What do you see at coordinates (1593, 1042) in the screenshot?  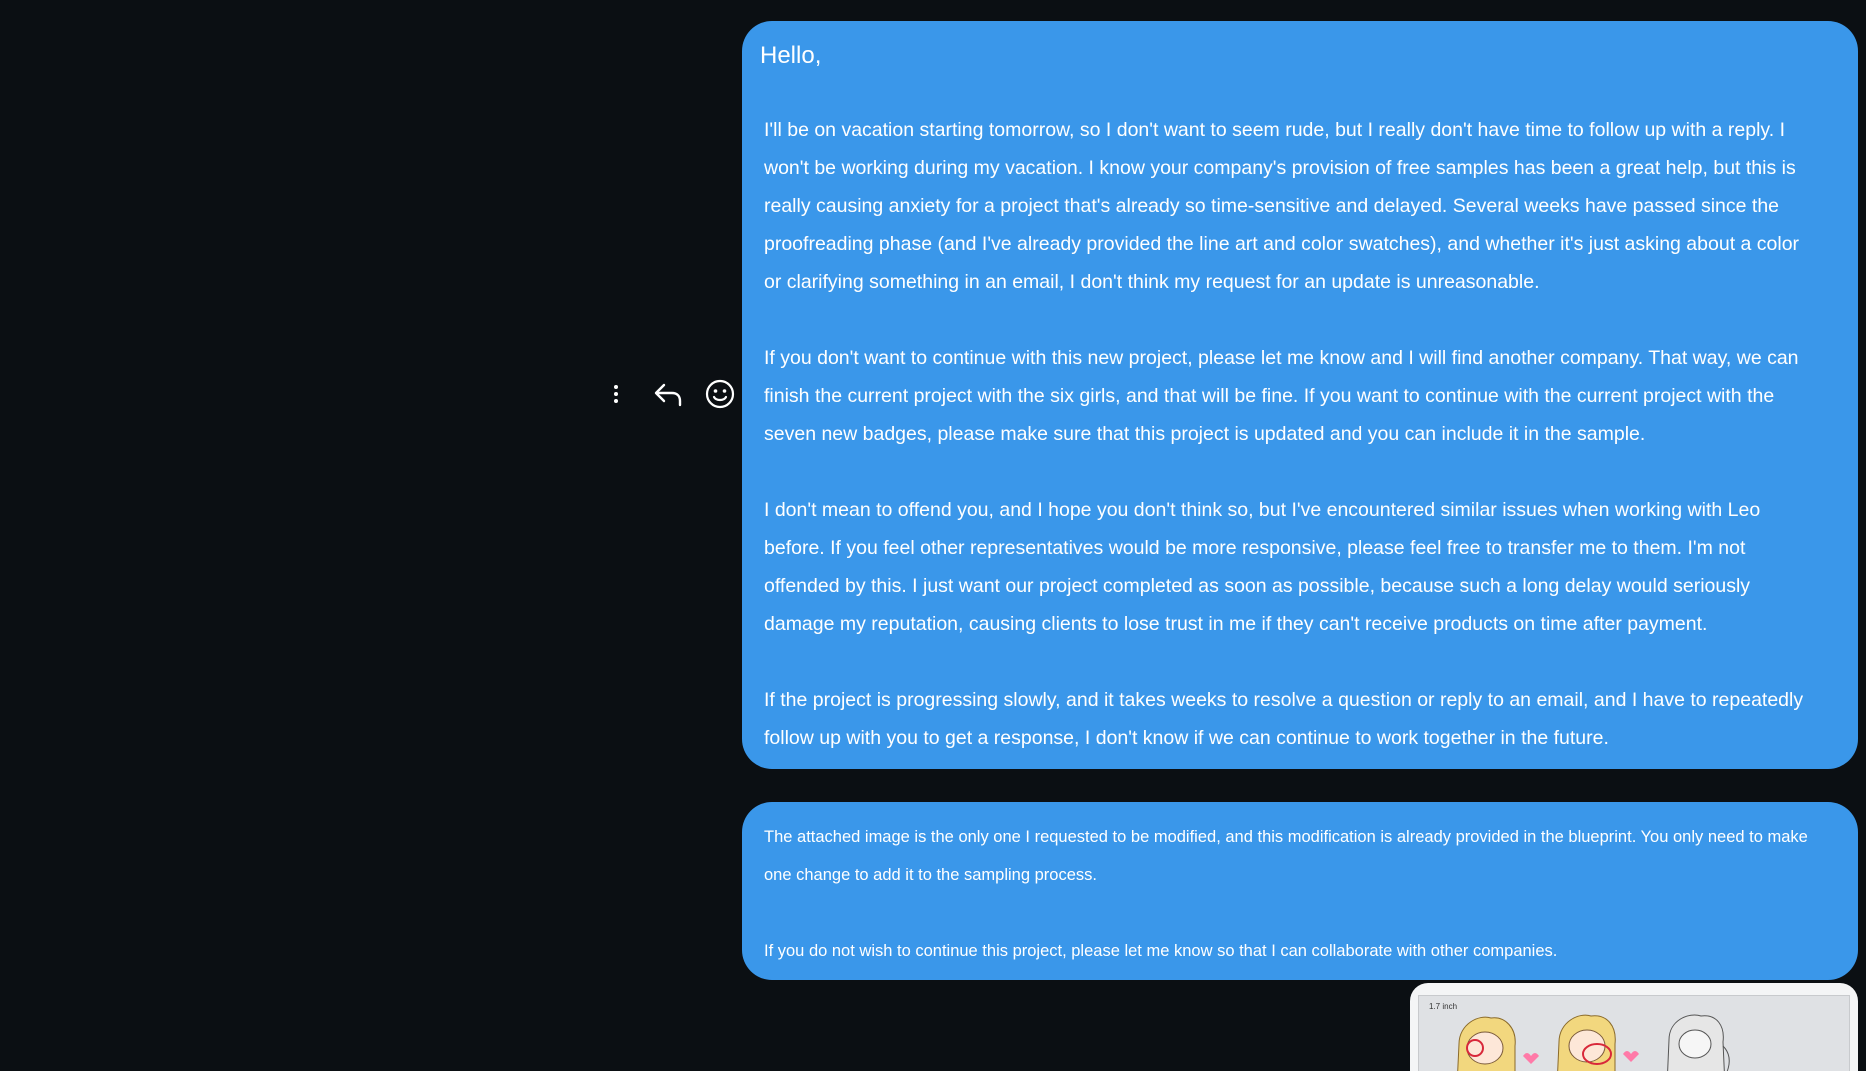 I see `character-artwork-image` at bounding box center [1593, 1042].